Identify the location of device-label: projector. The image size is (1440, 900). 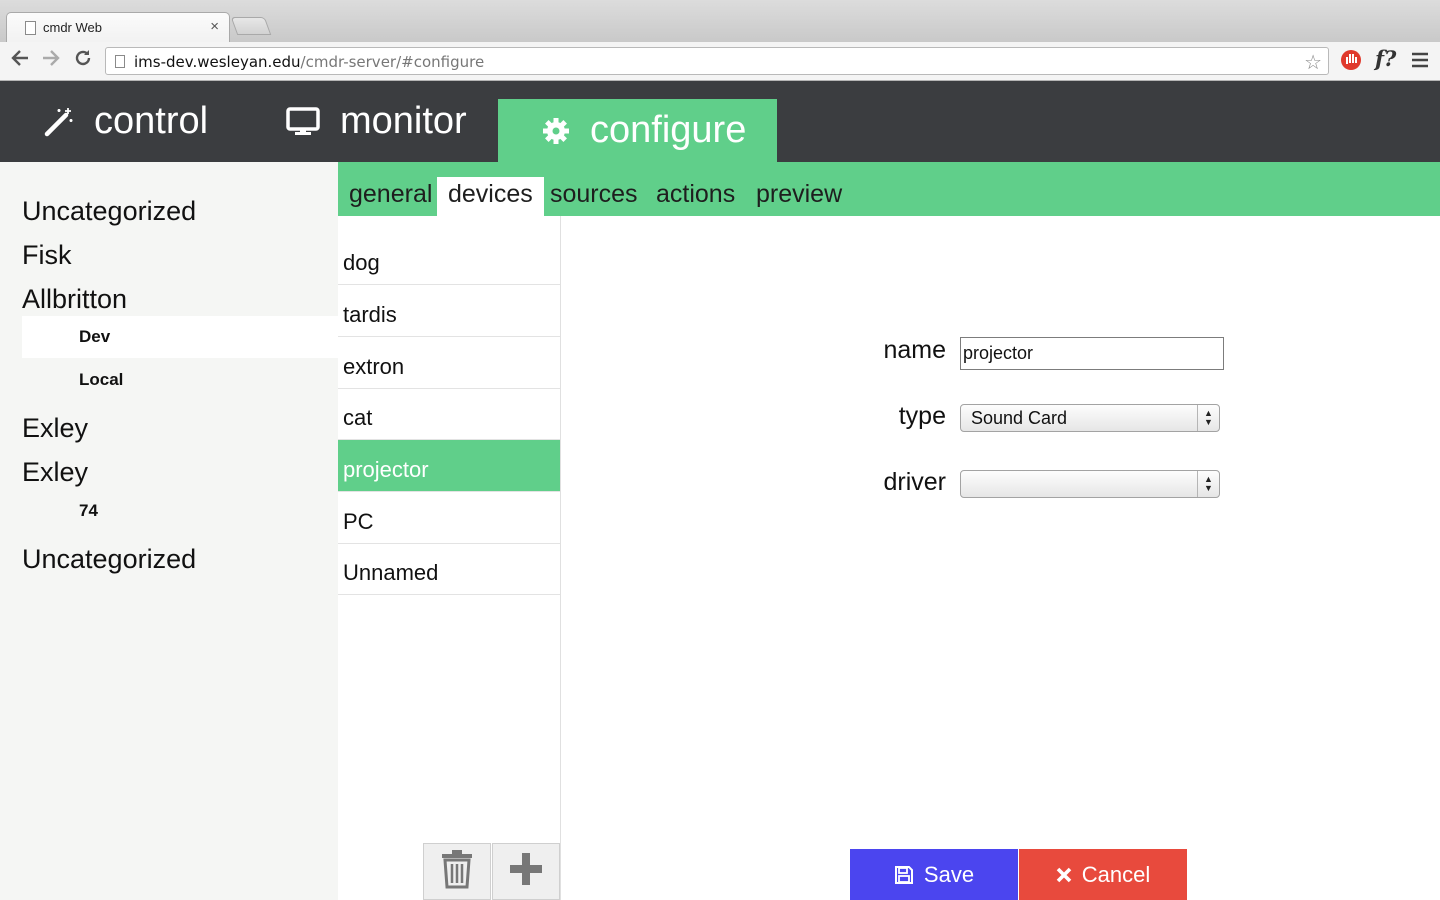
(386, 469).